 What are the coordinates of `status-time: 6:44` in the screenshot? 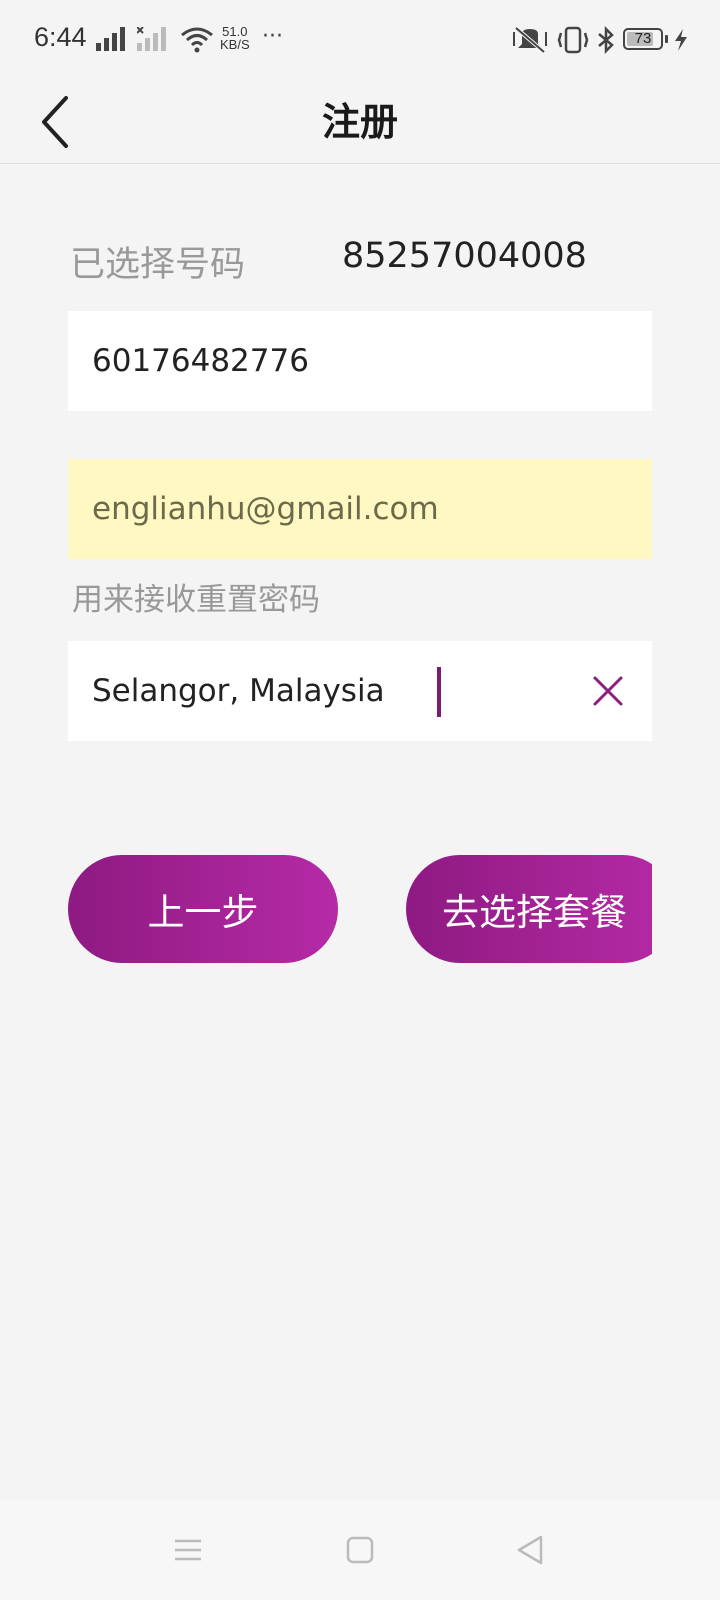 It's located at (60, 37).